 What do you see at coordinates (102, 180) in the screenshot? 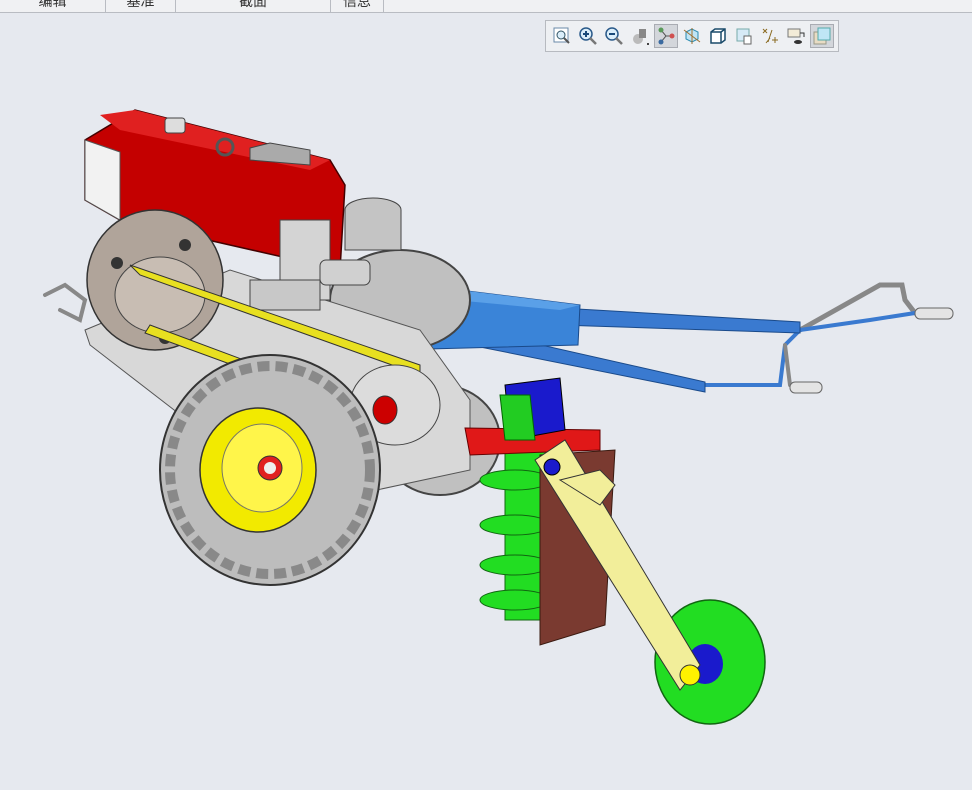
I see `engine-radiator` at bounding box center [102, 180].